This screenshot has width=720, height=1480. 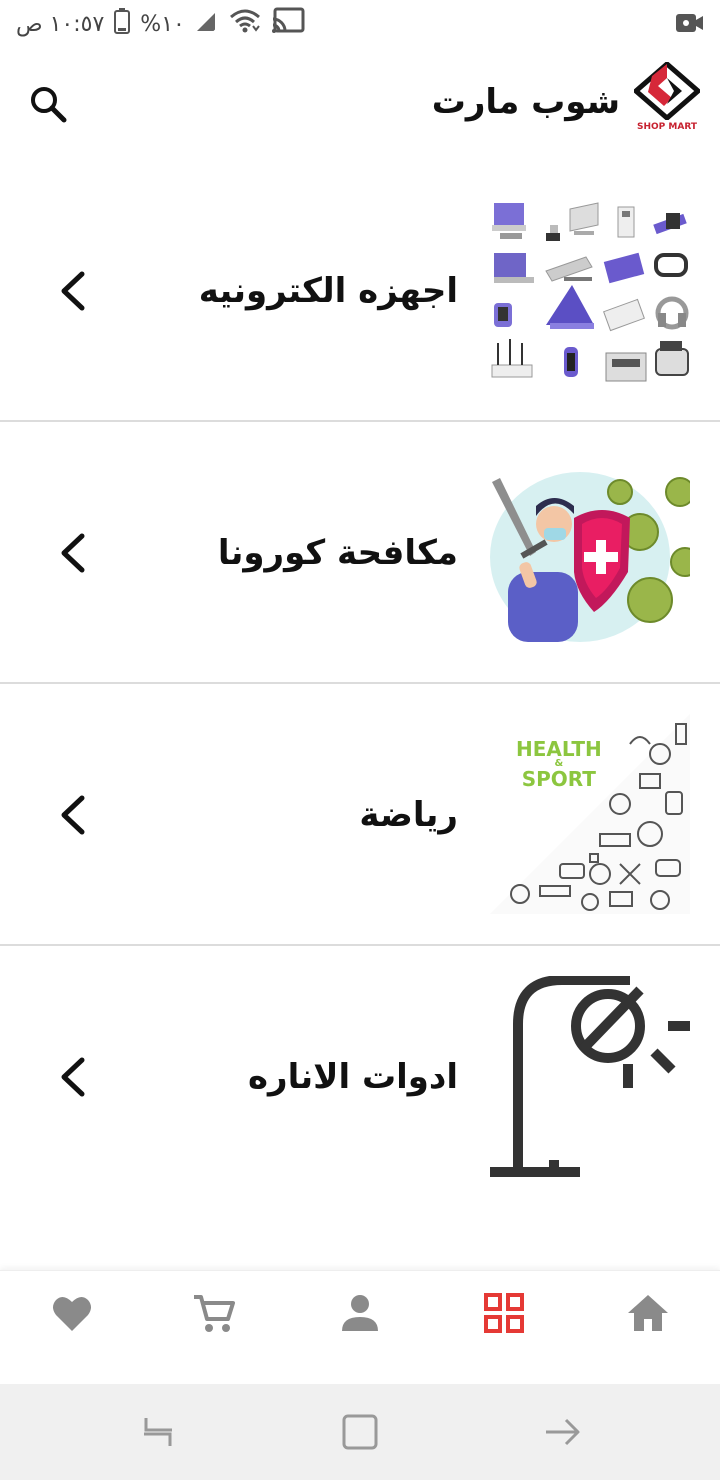 I want to click on battery-percent: ١٠%, so click(x=162, y=24).